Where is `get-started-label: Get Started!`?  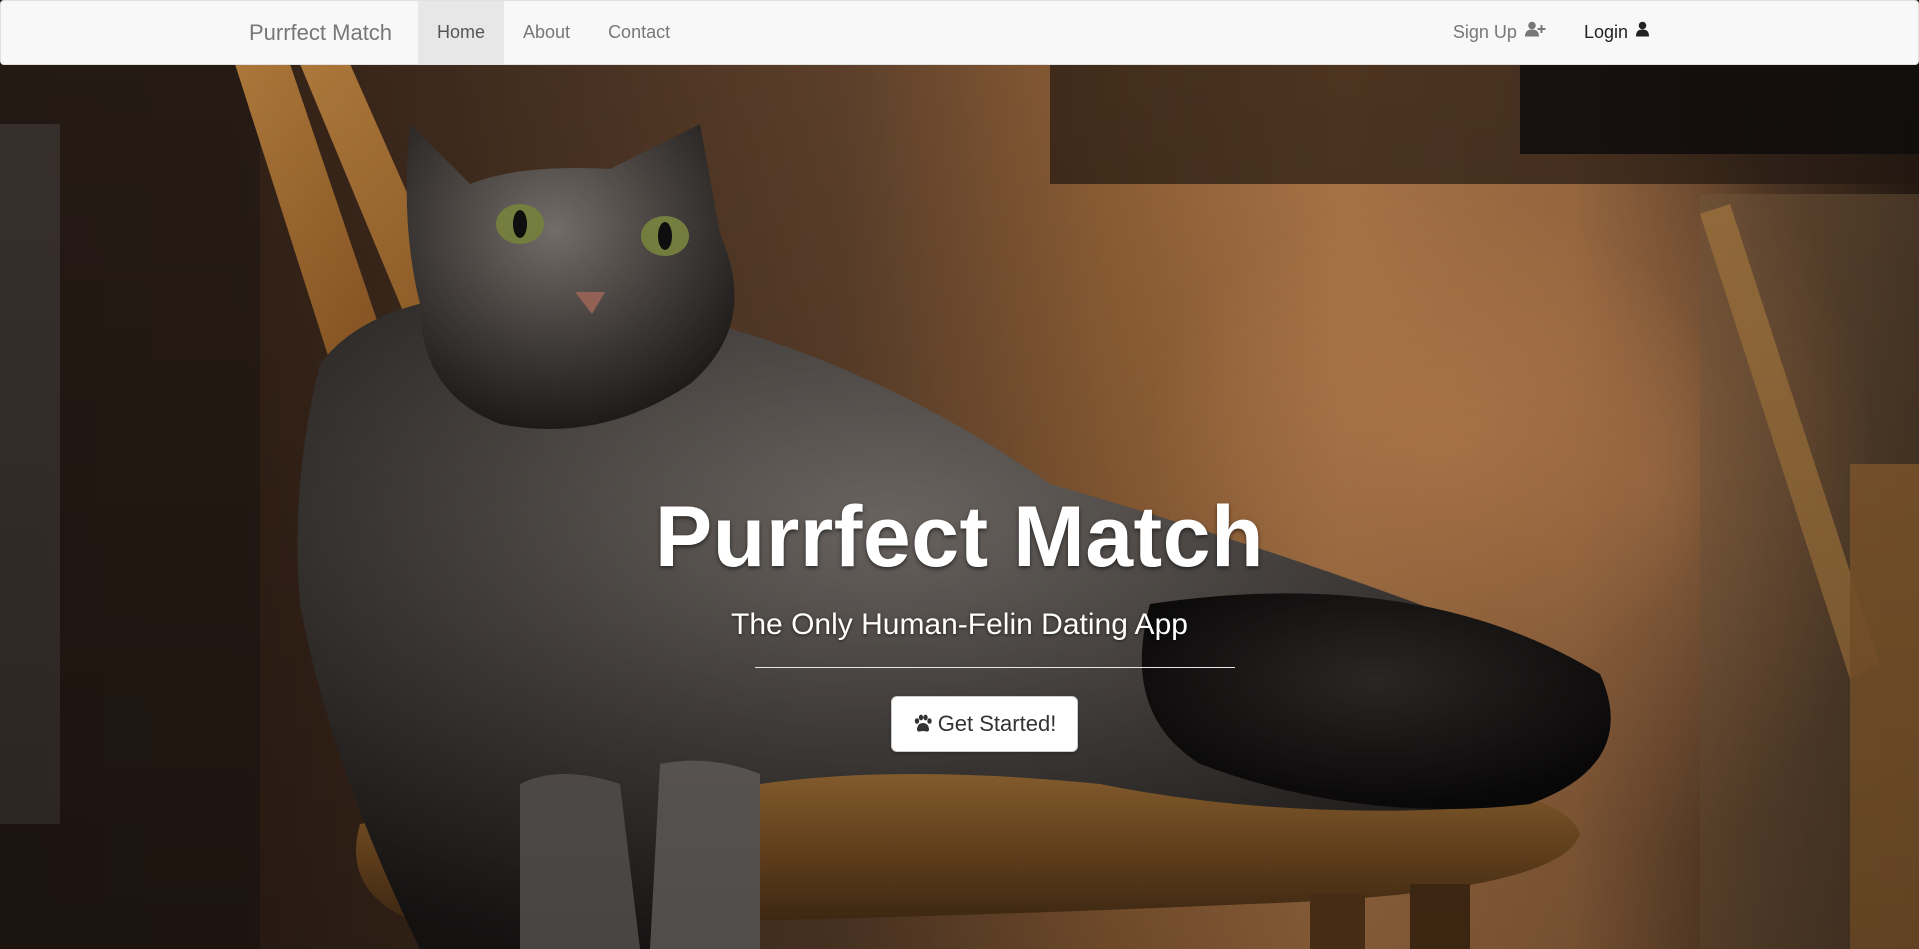 get-started-label: Get Started! is located at coordinates (997, 723).